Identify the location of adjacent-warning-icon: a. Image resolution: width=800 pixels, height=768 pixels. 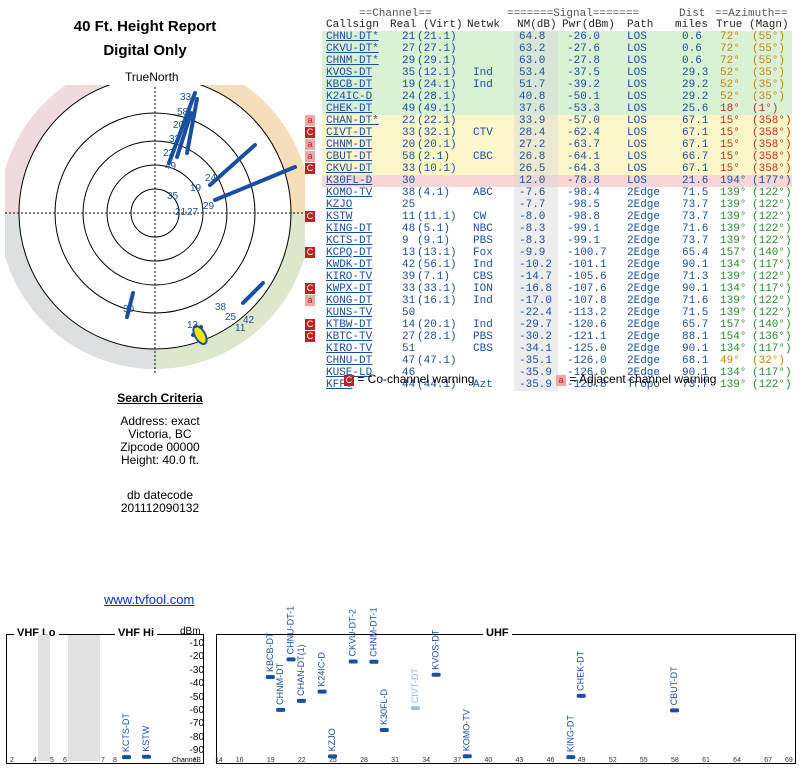
(310, 156).